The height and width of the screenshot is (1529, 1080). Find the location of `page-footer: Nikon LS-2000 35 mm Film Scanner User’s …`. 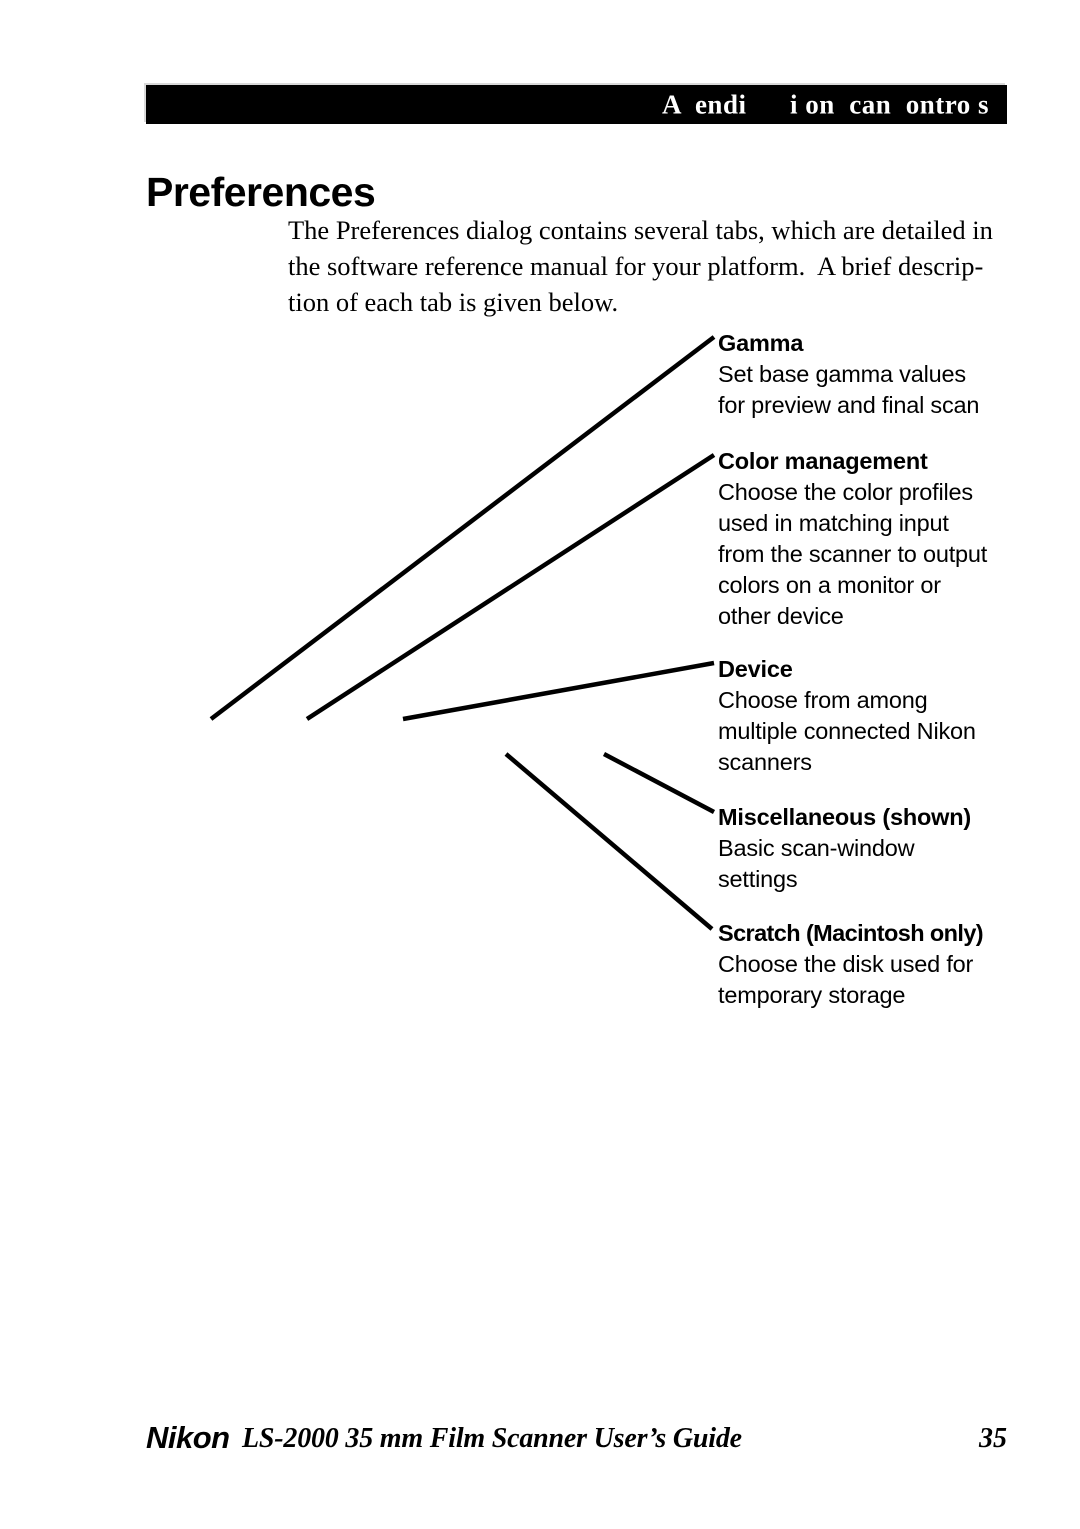

page-footer: Nikon LS-2000 35 mm Film Scanner User’s … is located at coordinates (576, 1440).